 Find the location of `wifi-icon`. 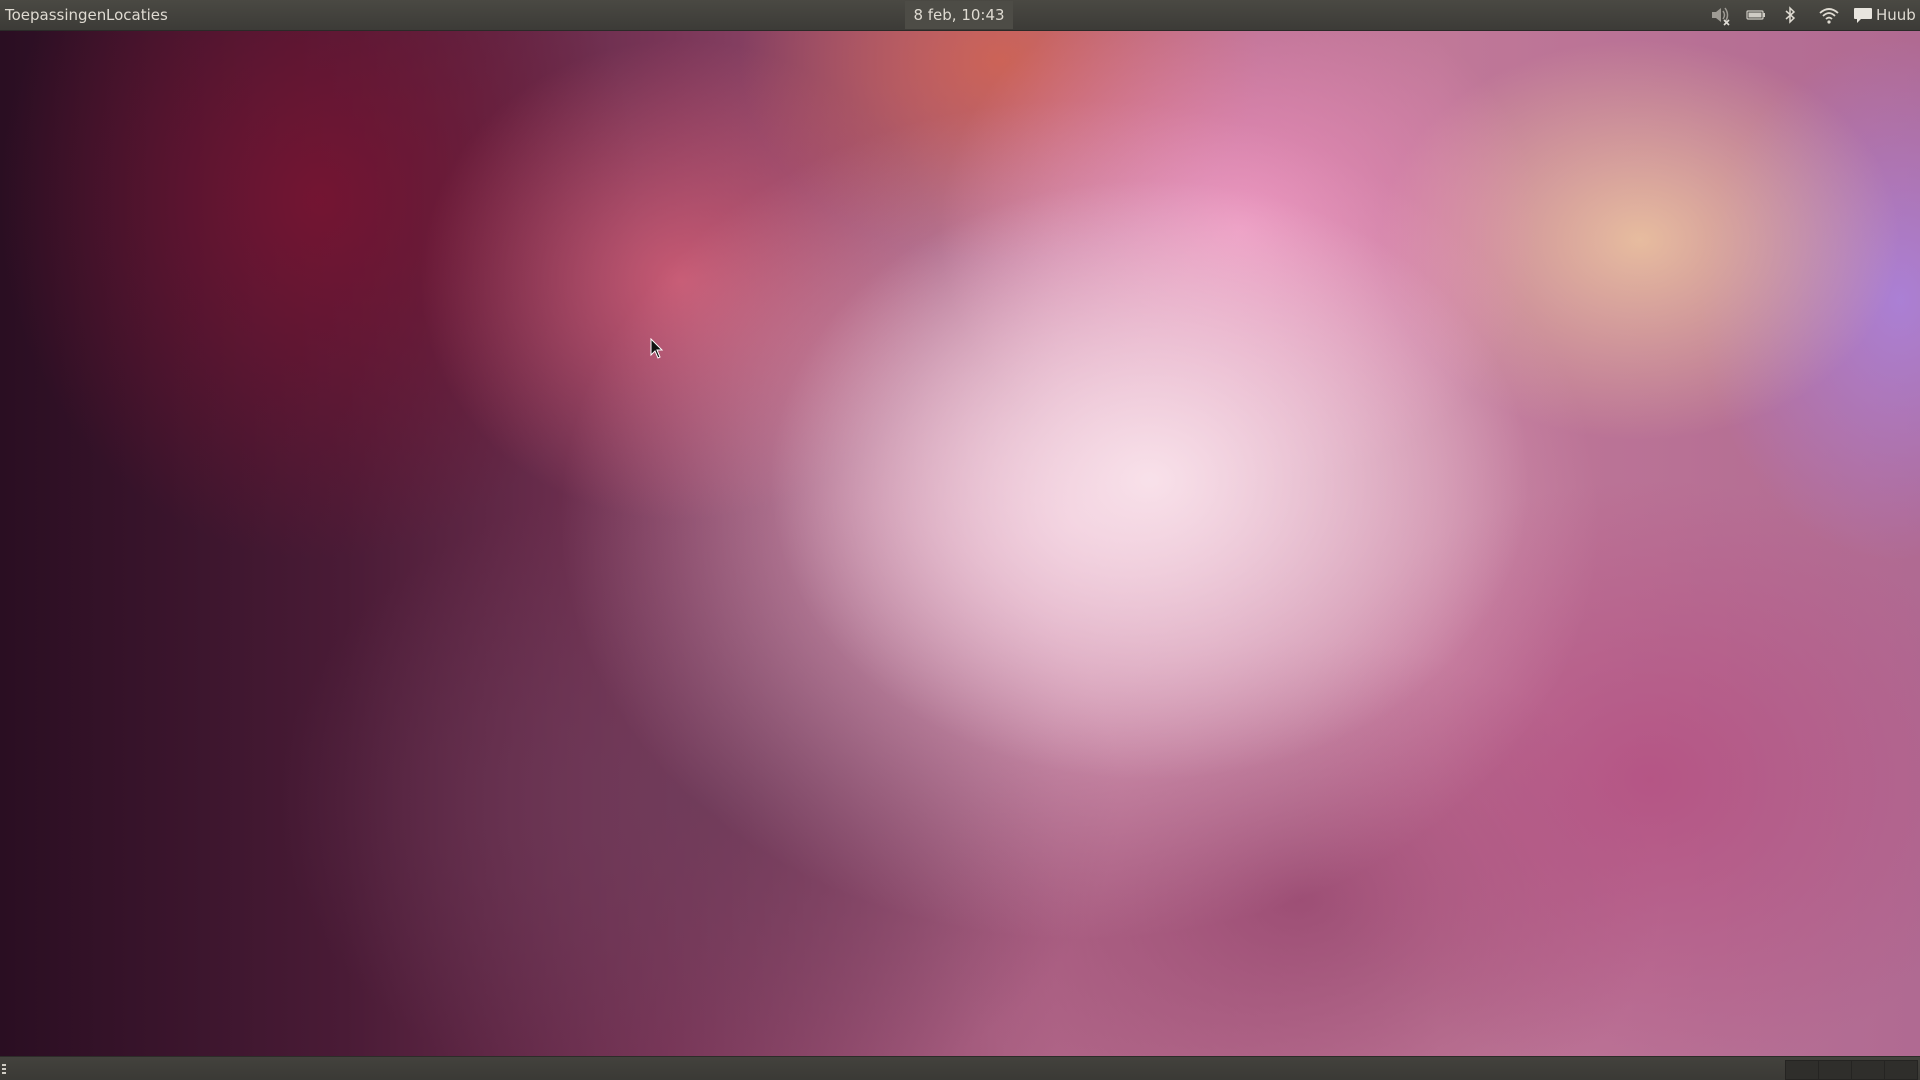

wifi-icon is located at coordinates (1829, 15).